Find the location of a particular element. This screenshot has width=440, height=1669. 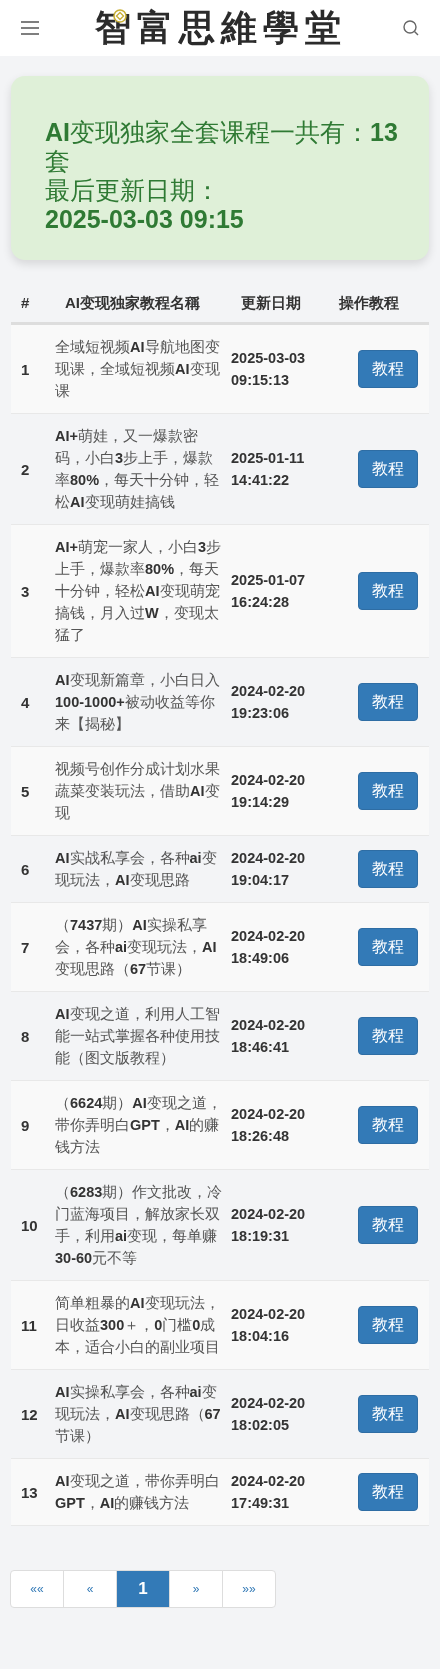

page-link: 1 is located at coordinates (143, 1589).